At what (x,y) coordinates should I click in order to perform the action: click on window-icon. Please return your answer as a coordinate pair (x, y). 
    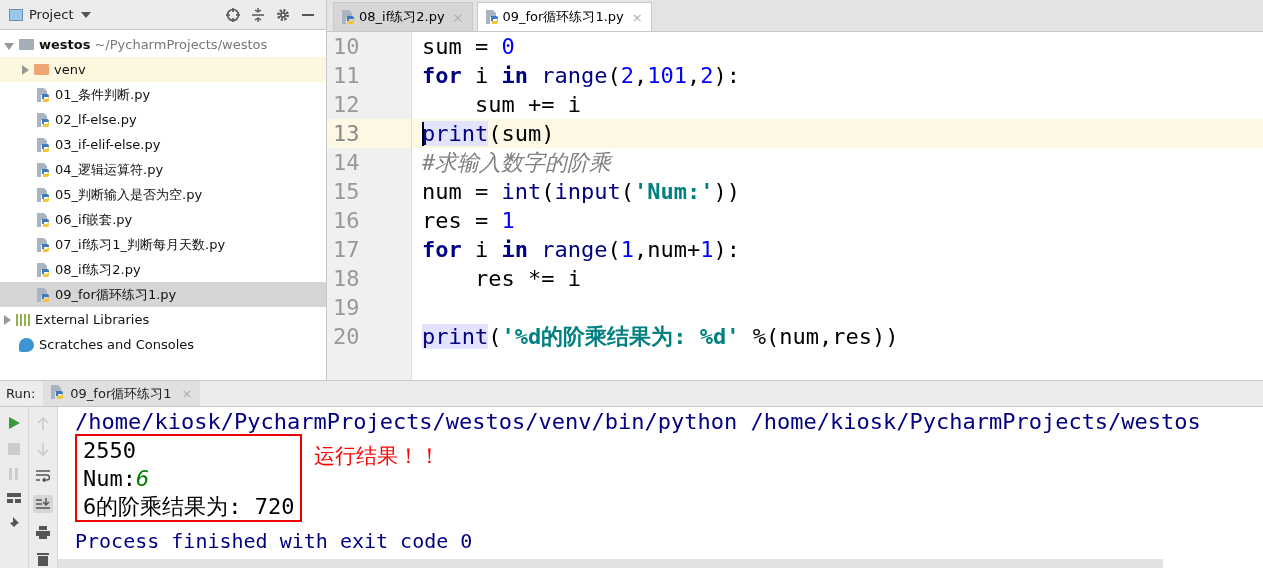
    Looking at the image, I should click on (16, 14).